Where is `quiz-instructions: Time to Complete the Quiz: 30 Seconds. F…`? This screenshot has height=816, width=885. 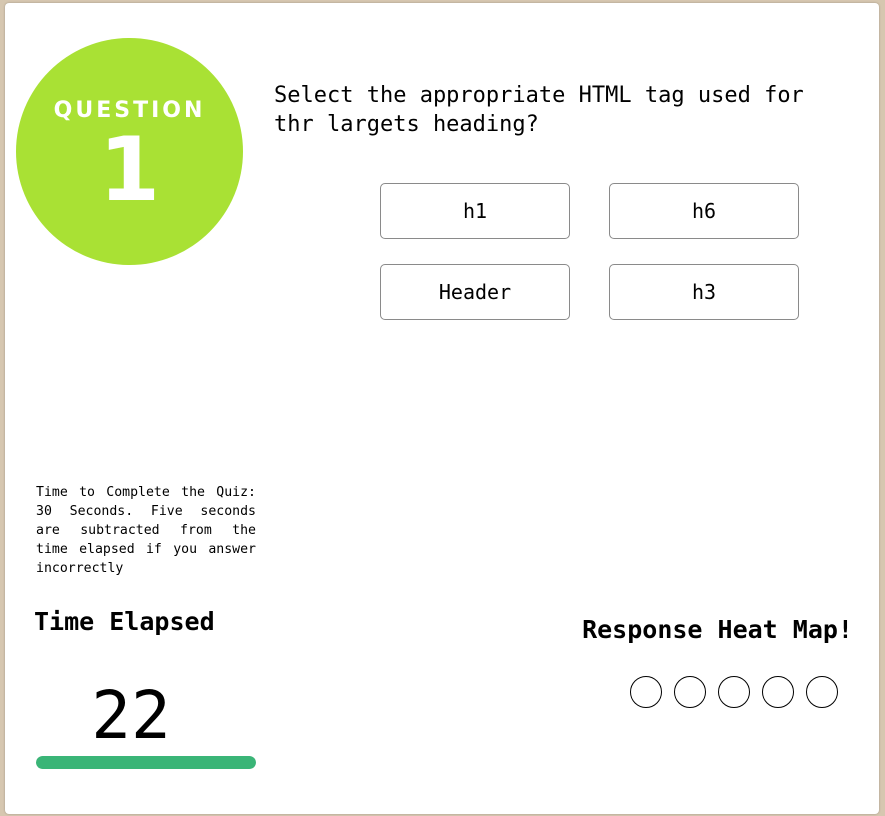 quiz-instructions: Time to Complete the Quiz: 30 Seconds. F… is located at coordinates (146, 530).